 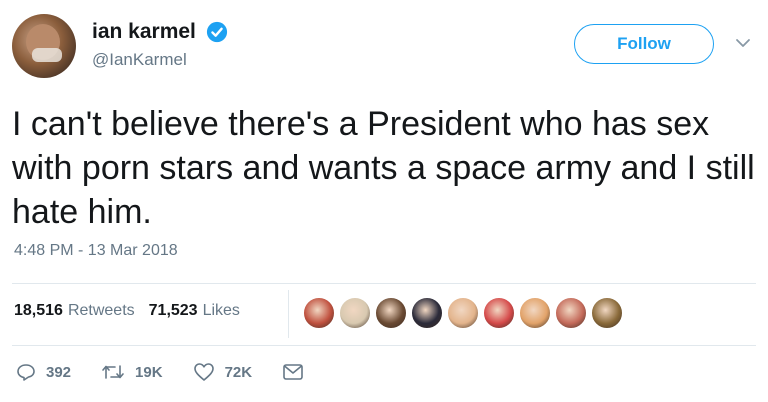 What do you see at coordinates (149, 372) in the screenshot?
I see `retweet-count: 19K` at bounding box center [149, 372].